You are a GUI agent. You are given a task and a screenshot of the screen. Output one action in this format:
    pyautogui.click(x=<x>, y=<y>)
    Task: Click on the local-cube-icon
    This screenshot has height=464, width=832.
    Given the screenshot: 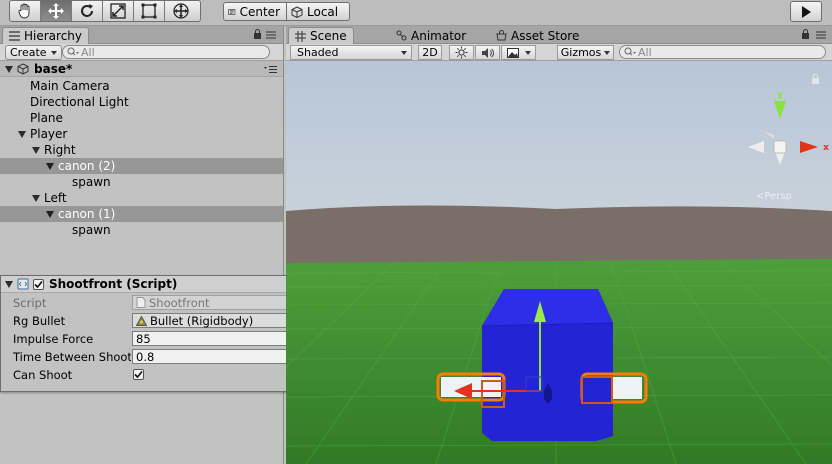 What is the action you would take?
    pyautogui.click(x=297, y=11)
    